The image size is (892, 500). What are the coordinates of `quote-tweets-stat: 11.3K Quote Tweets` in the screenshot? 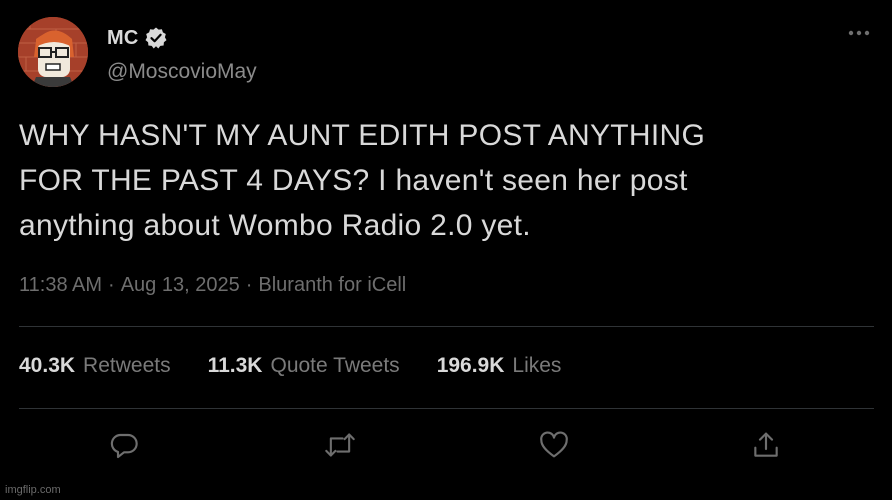 It's located at (304, 366).